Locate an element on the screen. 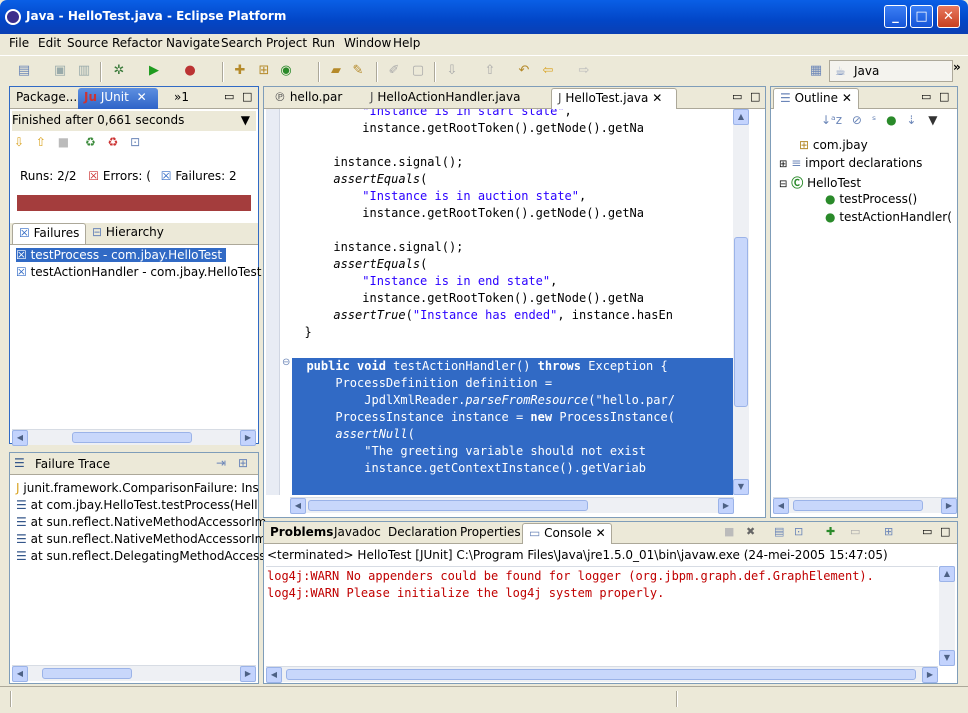  toolbar-overflow: » is located at coordinates (957, 67).